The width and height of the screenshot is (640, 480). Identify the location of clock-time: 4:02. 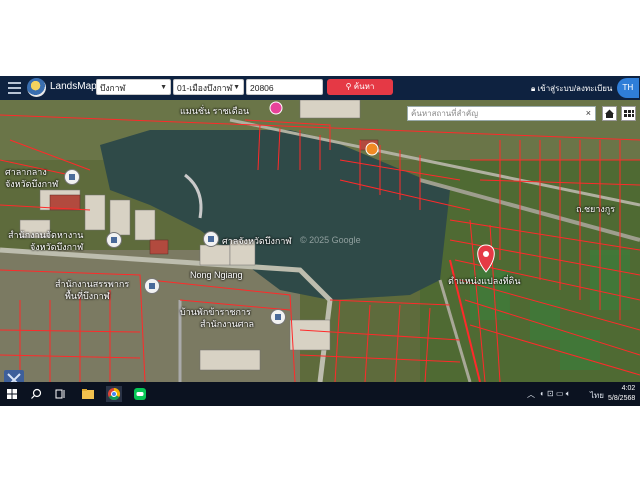
(628, 388).